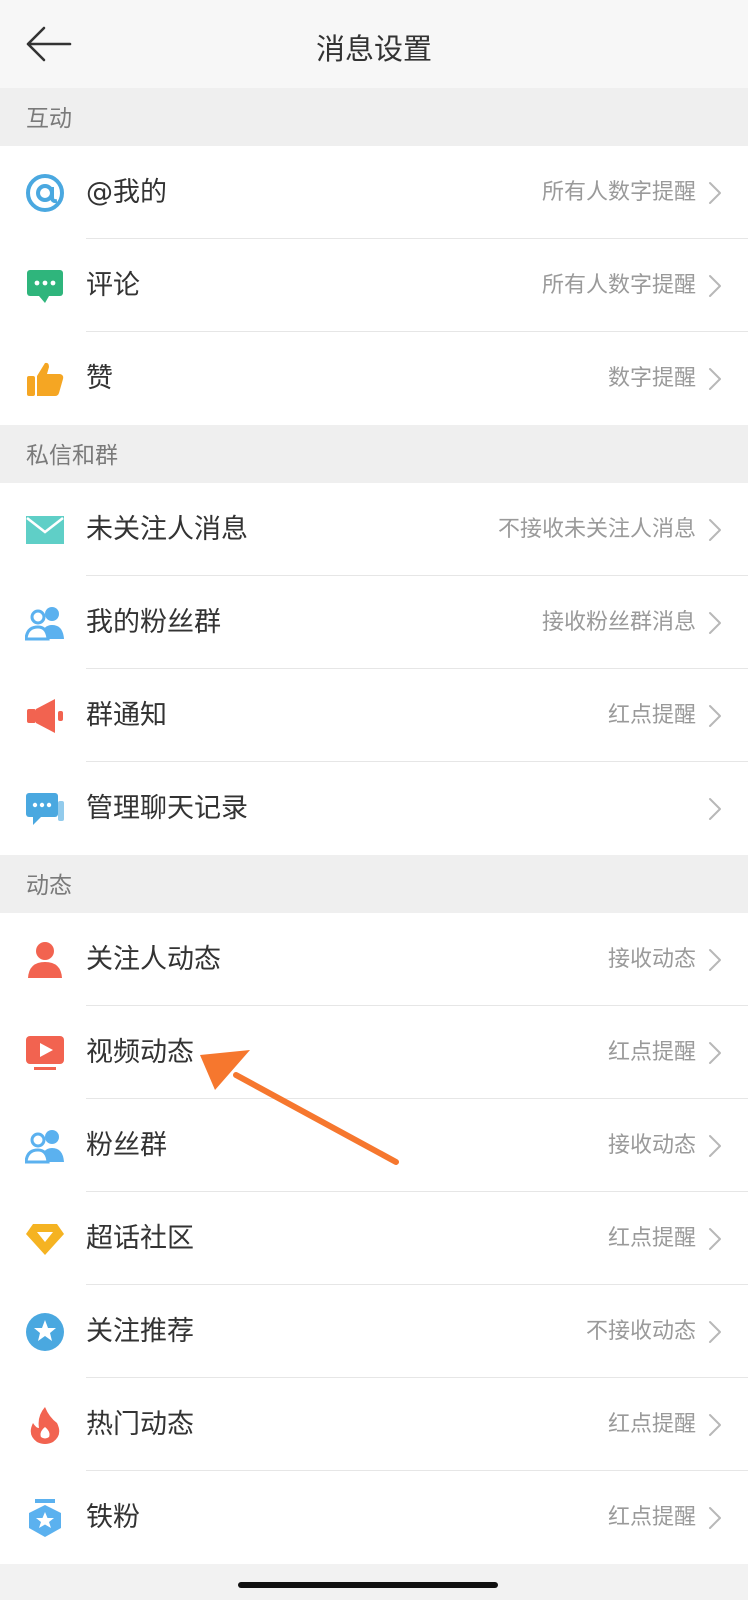 This screenshot has height=1600, width=748. Describe the element at coordinates (126, 192) in the screenshot. I see `row-label: @我的` at that location.